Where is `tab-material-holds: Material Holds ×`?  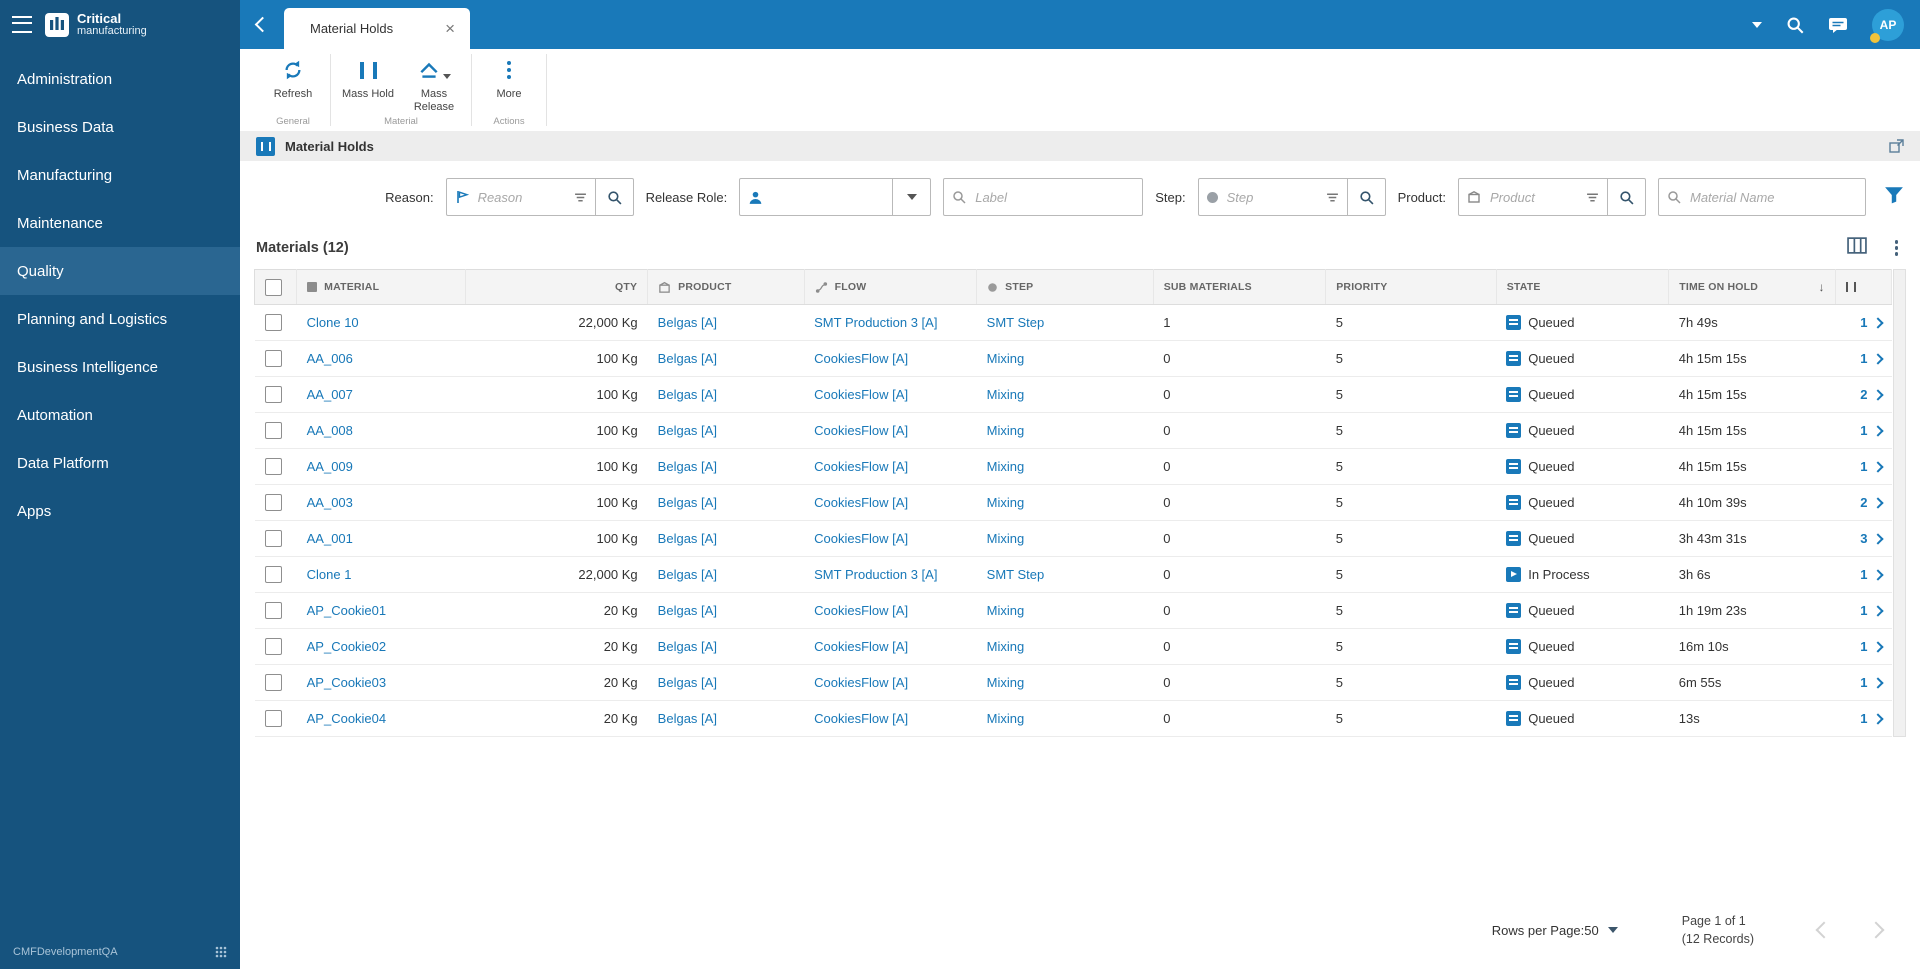 tab-material-holds: Material Holds × is located at coordinates (377, 28).